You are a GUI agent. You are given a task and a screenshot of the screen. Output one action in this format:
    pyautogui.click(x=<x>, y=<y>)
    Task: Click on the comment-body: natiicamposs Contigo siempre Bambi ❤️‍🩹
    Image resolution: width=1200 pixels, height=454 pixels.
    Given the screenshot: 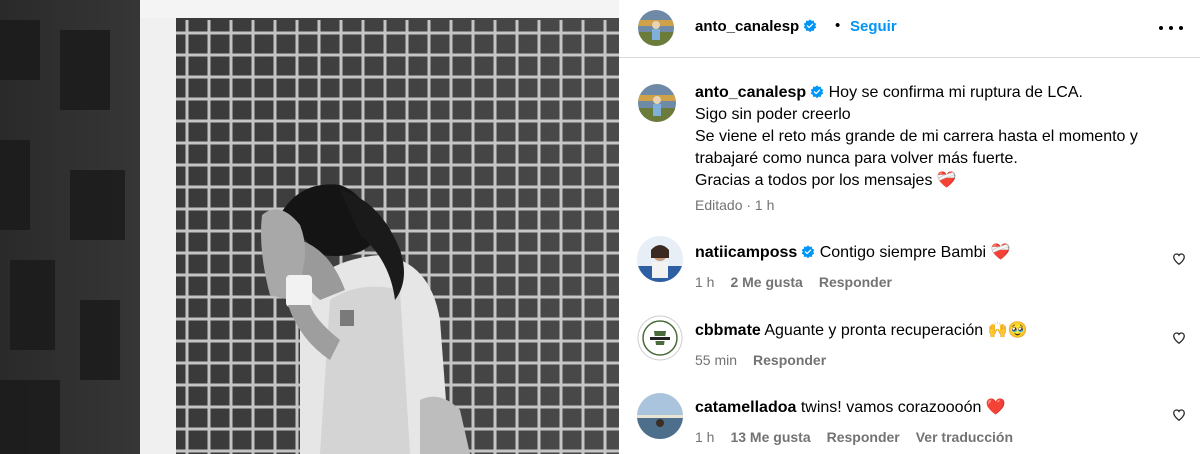 What is the action you would take?
    pyautogui.click(x=852, y=253)
    